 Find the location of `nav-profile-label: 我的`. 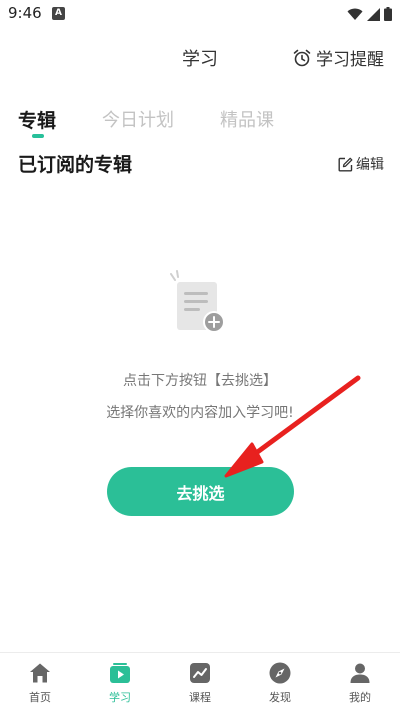

nav-profile-label: 我的 is located at coordinates (360, 697).